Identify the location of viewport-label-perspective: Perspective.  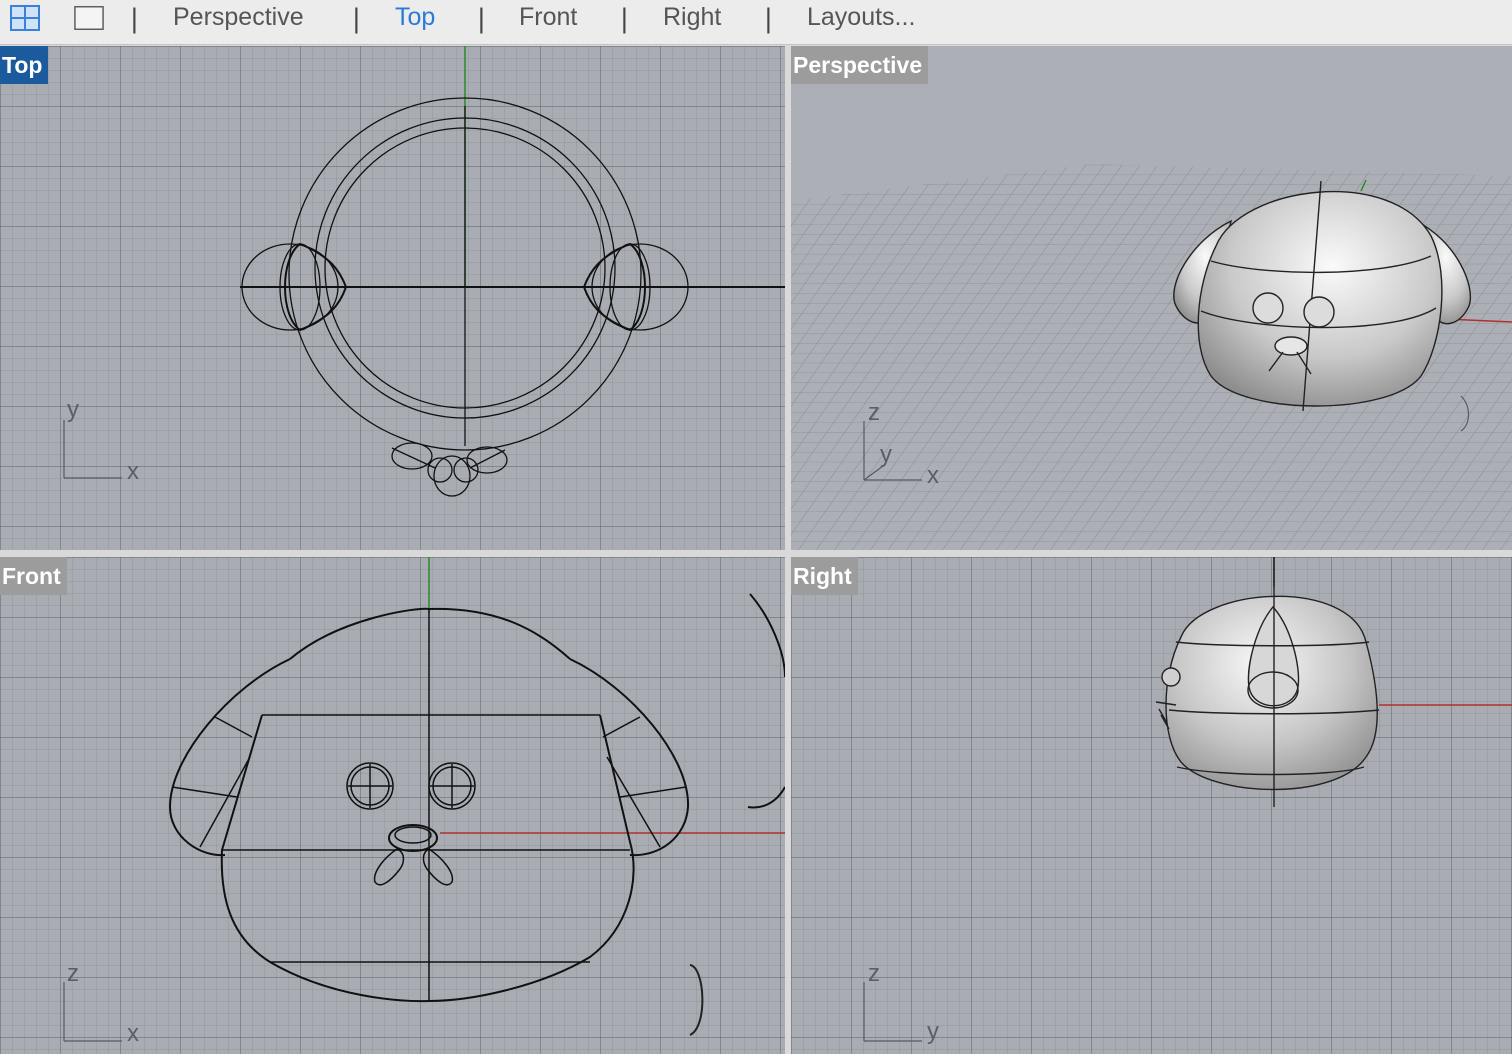
(860, 65).